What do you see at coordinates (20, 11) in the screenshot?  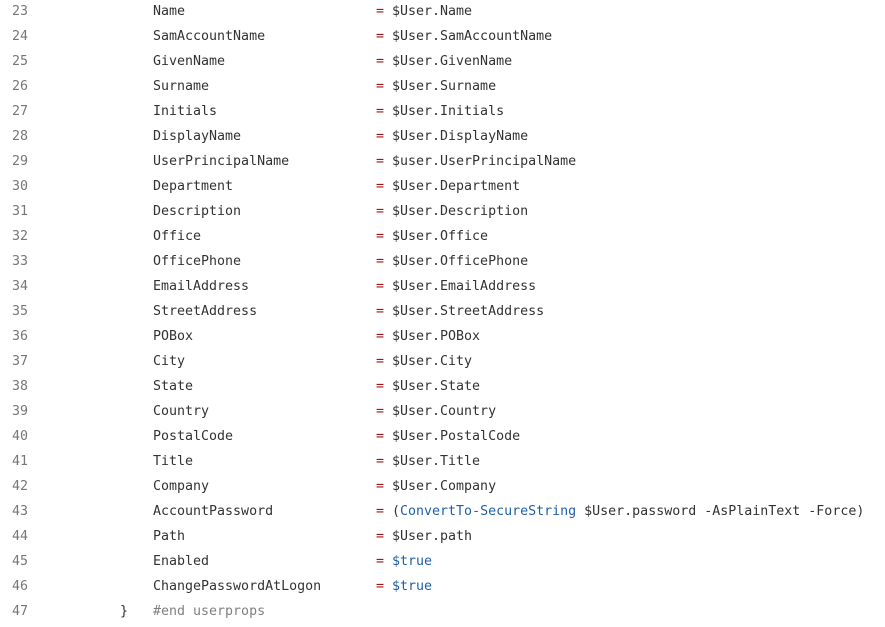 I see `line-number: 23` at bounding box center [20, 11].